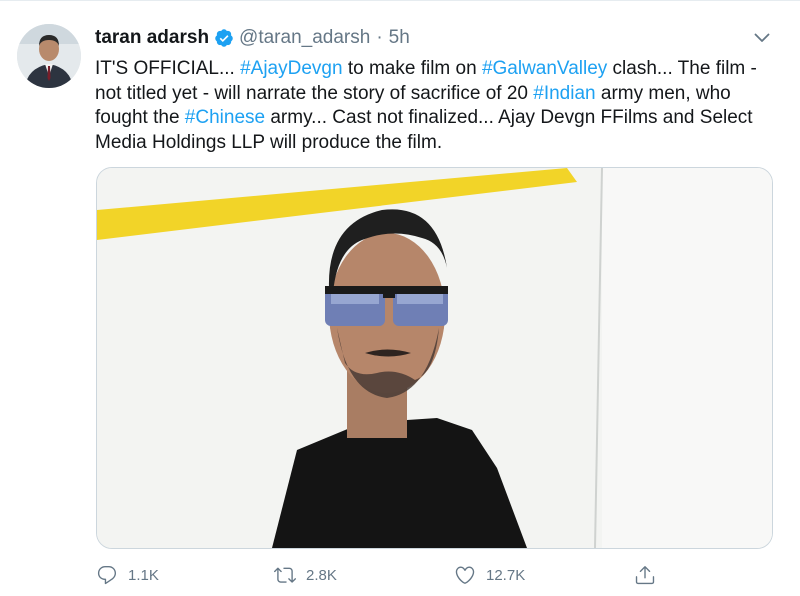  Describe the element at coordinates (143, 575) in the screenshot. I see `reply-count: 1.1K` at that location.